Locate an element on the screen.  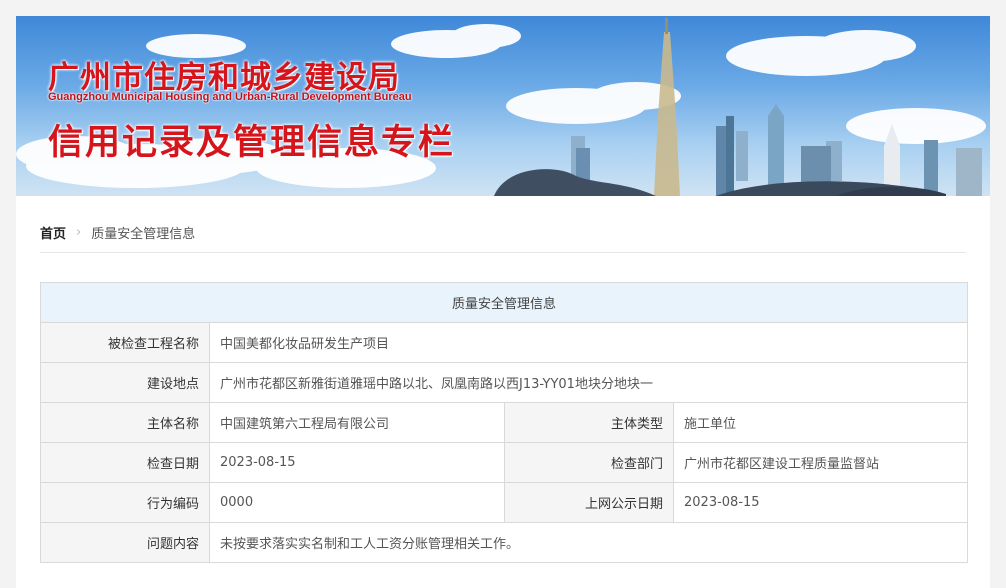
table-header-row: 质量安全管理信息 is located at coordinates (504, 302).